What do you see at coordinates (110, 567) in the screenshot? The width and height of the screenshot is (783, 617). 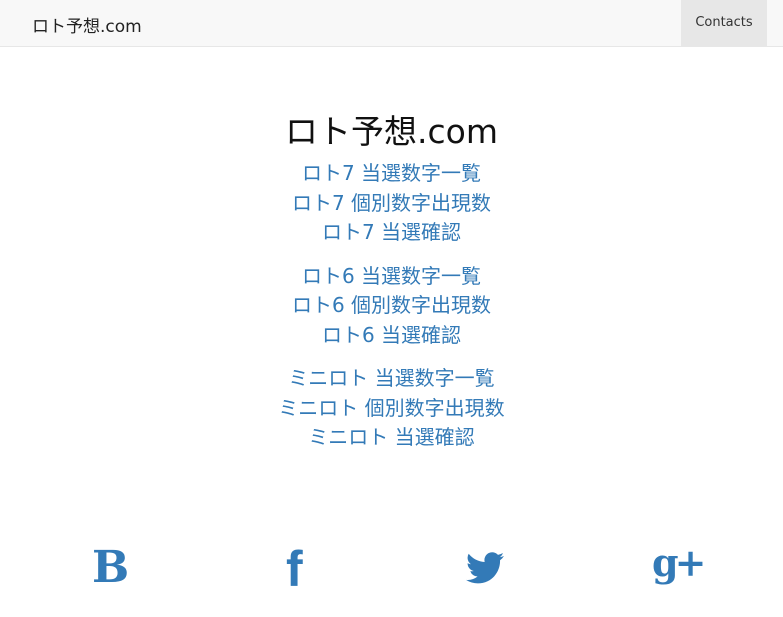 I see `hatena-bookmark-icon: B` at bounding box center [110, 567].